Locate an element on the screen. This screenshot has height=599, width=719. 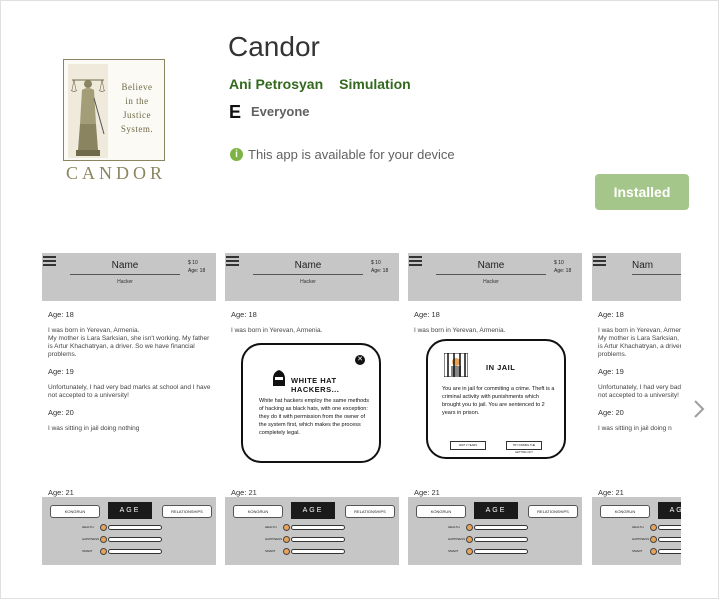
bio-age-20: Age: 20 is located at coordinates (61, 412).